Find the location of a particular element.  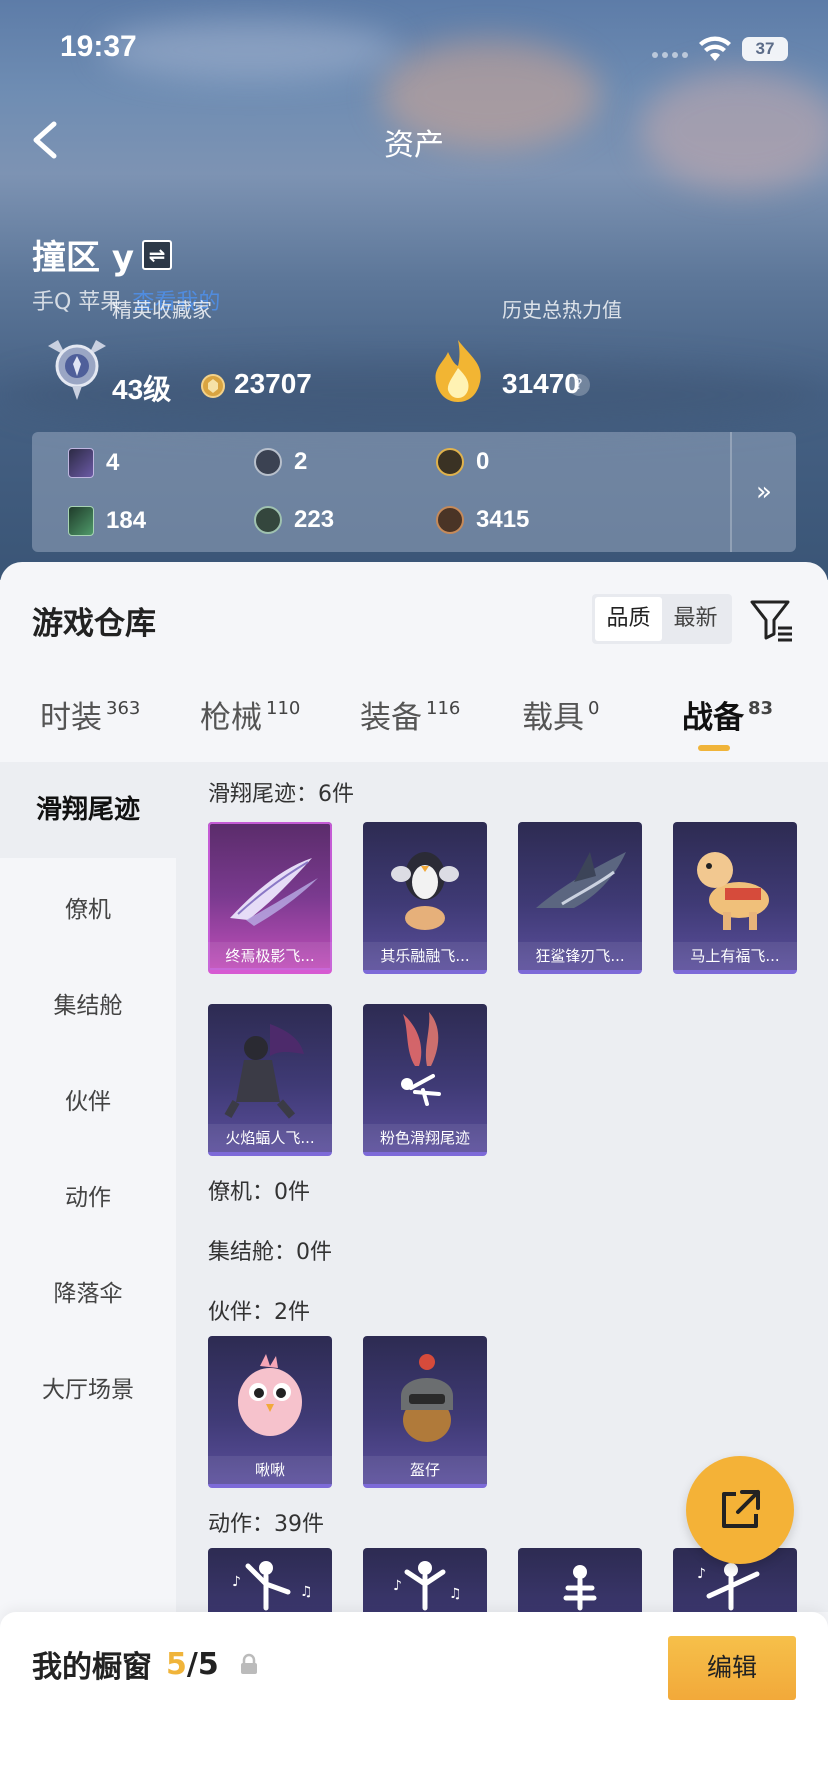

tab-vehicles: 载具 0 is located at coordinates (560, 714).